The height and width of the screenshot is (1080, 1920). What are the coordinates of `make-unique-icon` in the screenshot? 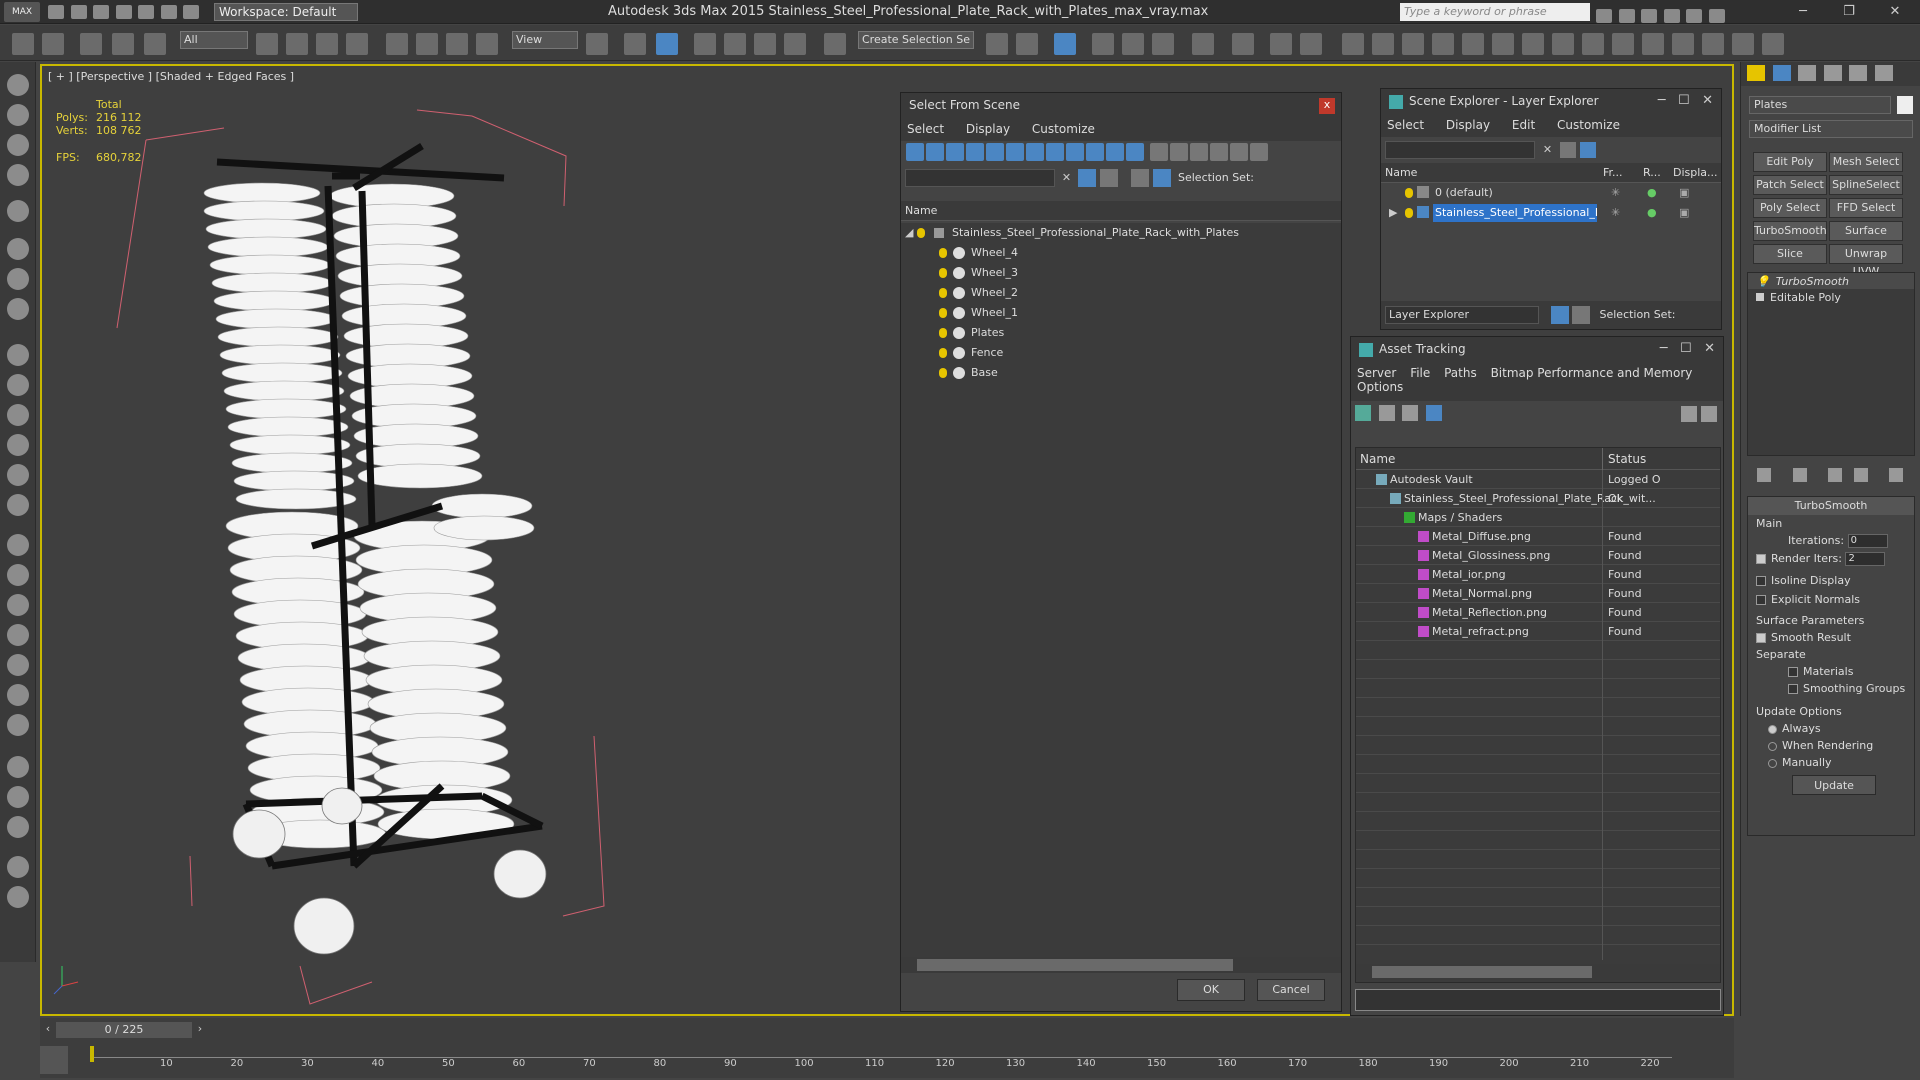 It's located at (1835, 475).